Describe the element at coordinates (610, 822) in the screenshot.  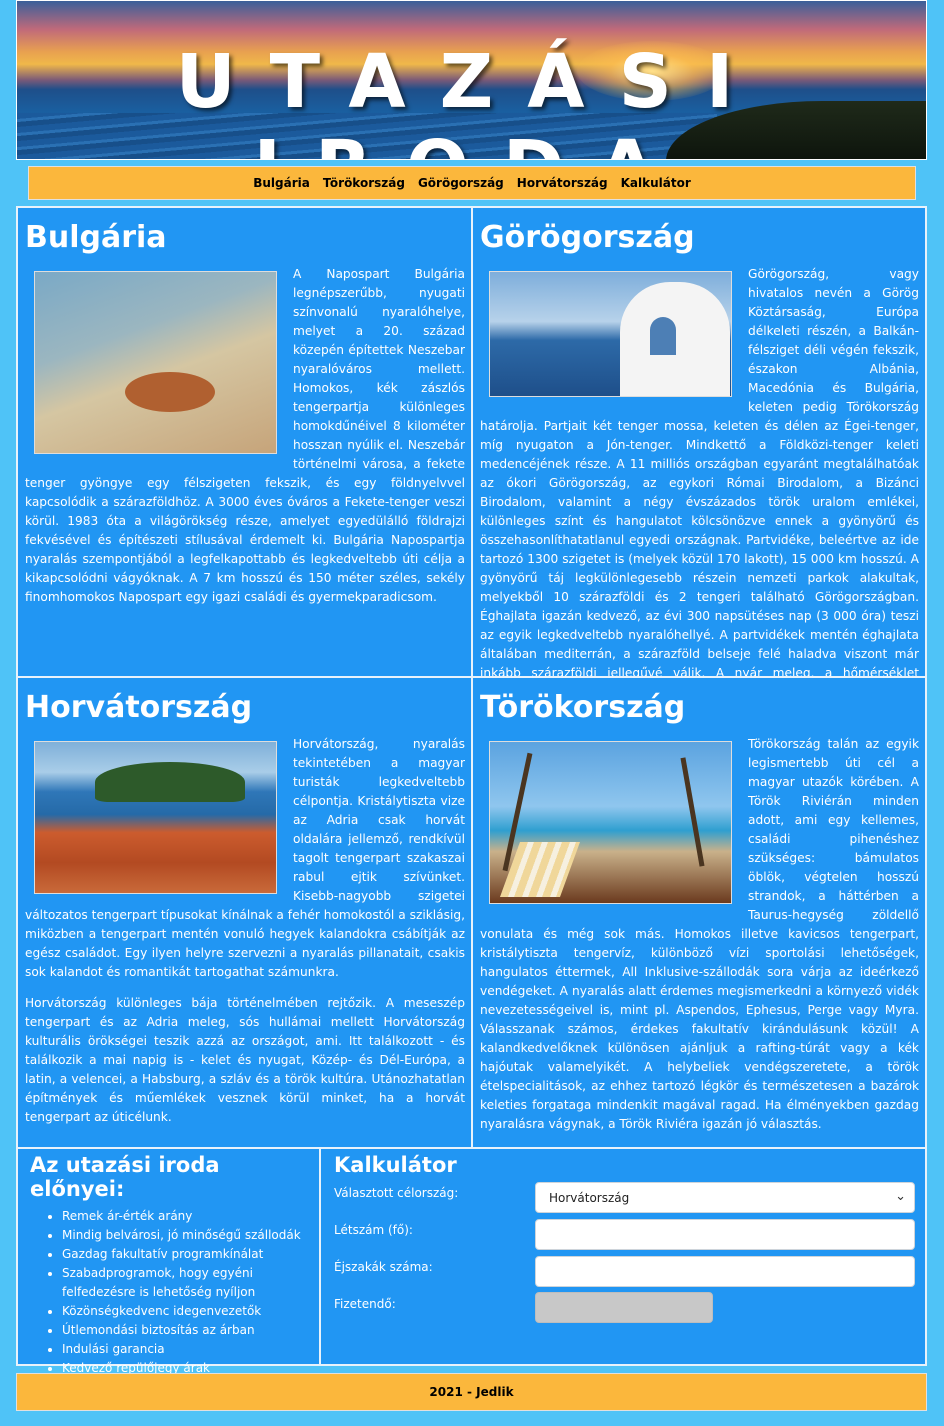
I see `turkey-resort-image` at that location.